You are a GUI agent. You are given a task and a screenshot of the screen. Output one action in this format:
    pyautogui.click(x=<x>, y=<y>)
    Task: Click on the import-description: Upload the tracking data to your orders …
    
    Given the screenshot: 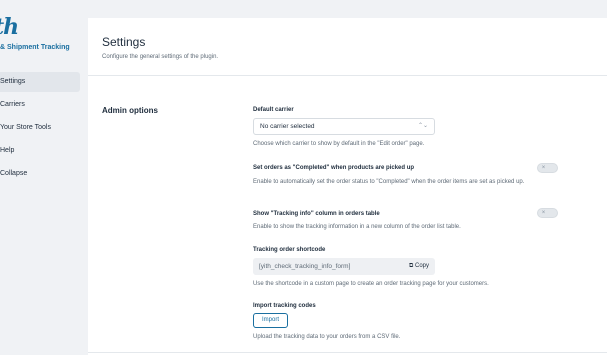 What is the action you would take?
    pyautogui.click(x=327, y=337)
    